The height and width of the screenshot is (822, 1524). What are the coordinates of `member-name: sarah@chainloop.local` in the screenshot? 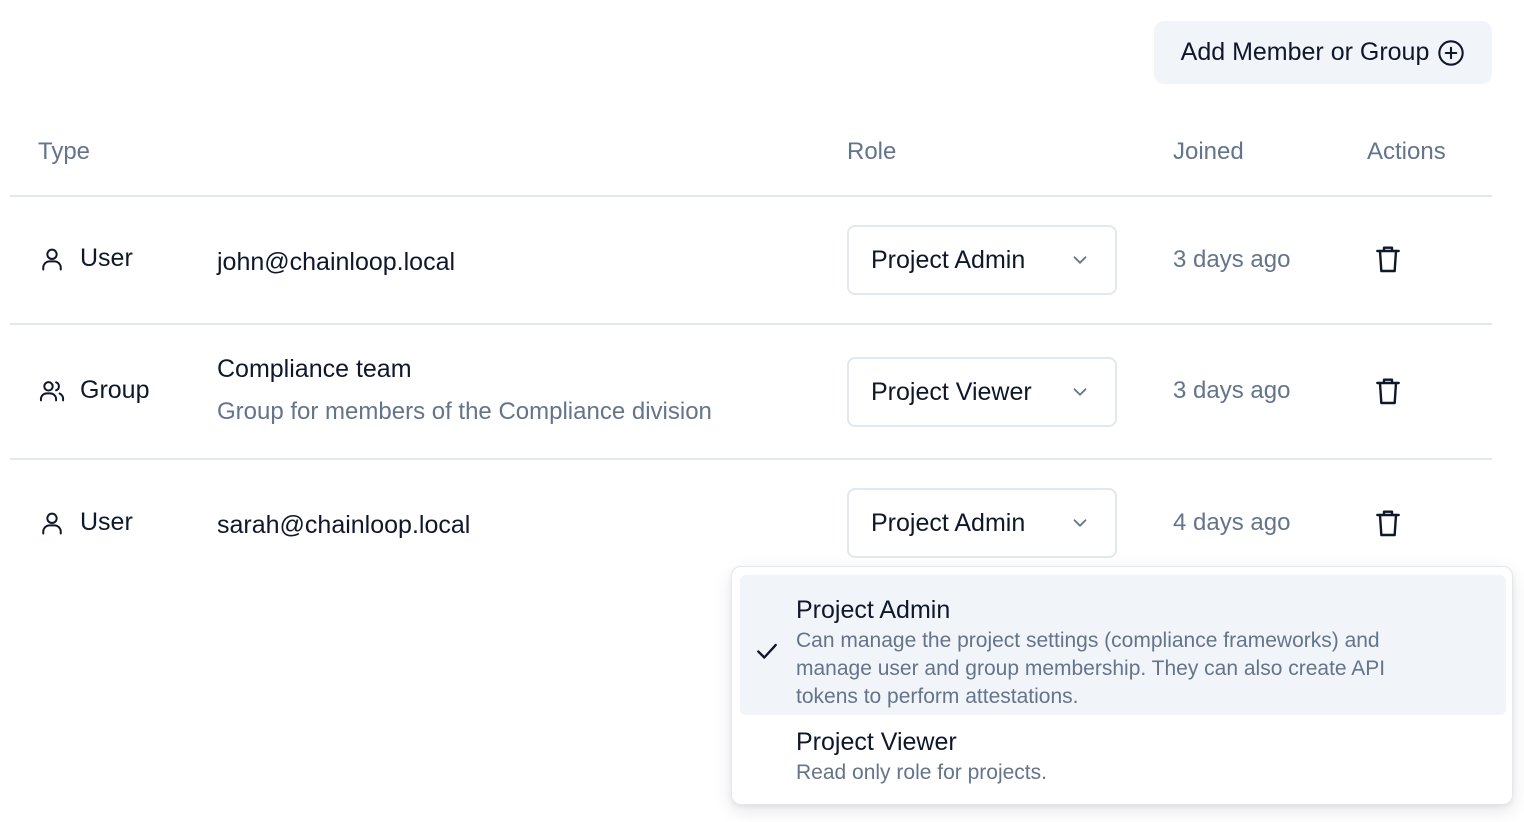 It's located at (344, 525).